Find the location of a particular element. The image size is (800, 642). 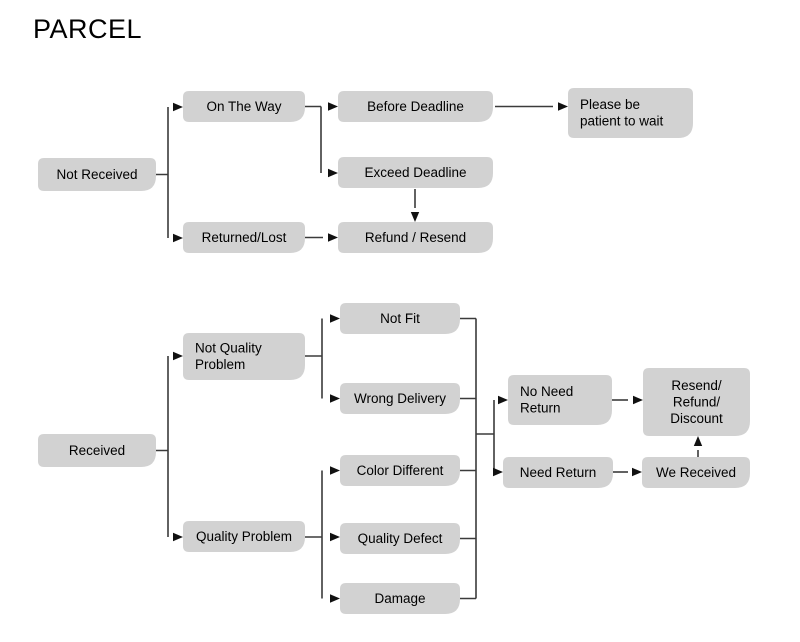

page-title: PARCEL is located at coordinates (88, 29).